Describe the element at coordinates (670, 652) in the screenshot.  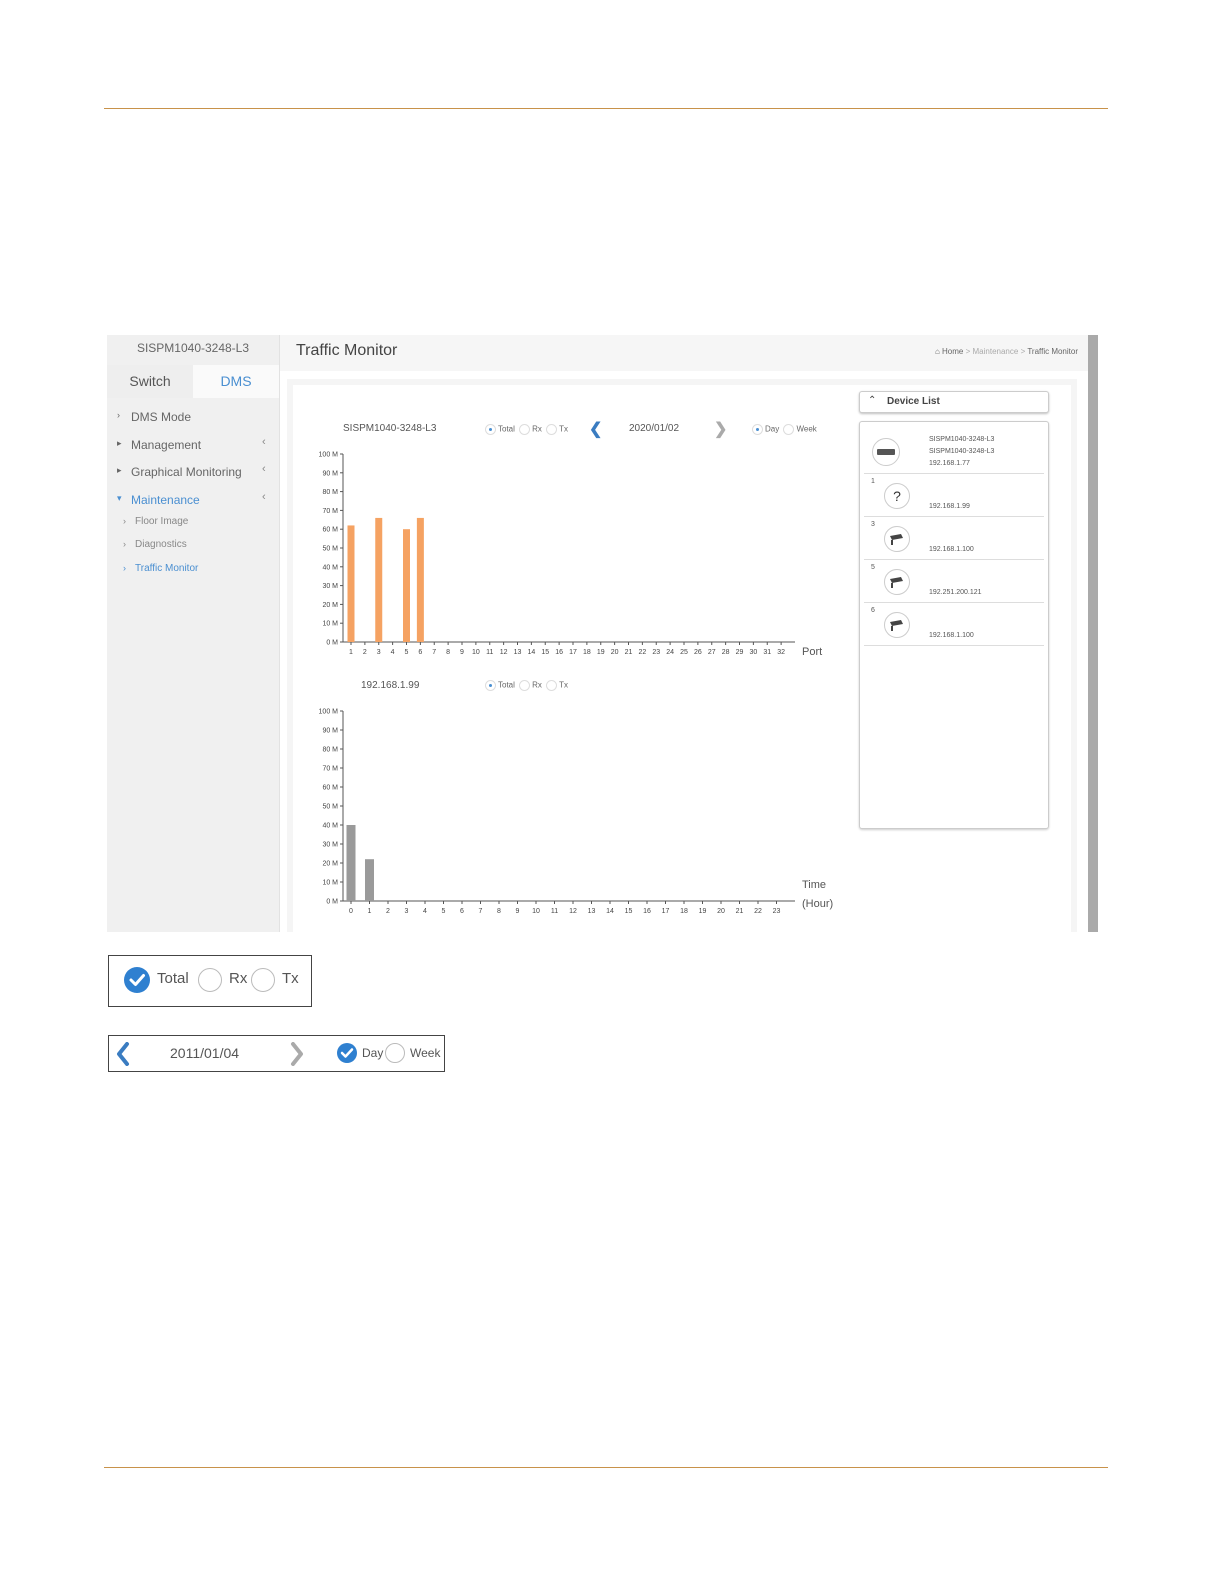
I see `x-tick-label: 24` at that location.